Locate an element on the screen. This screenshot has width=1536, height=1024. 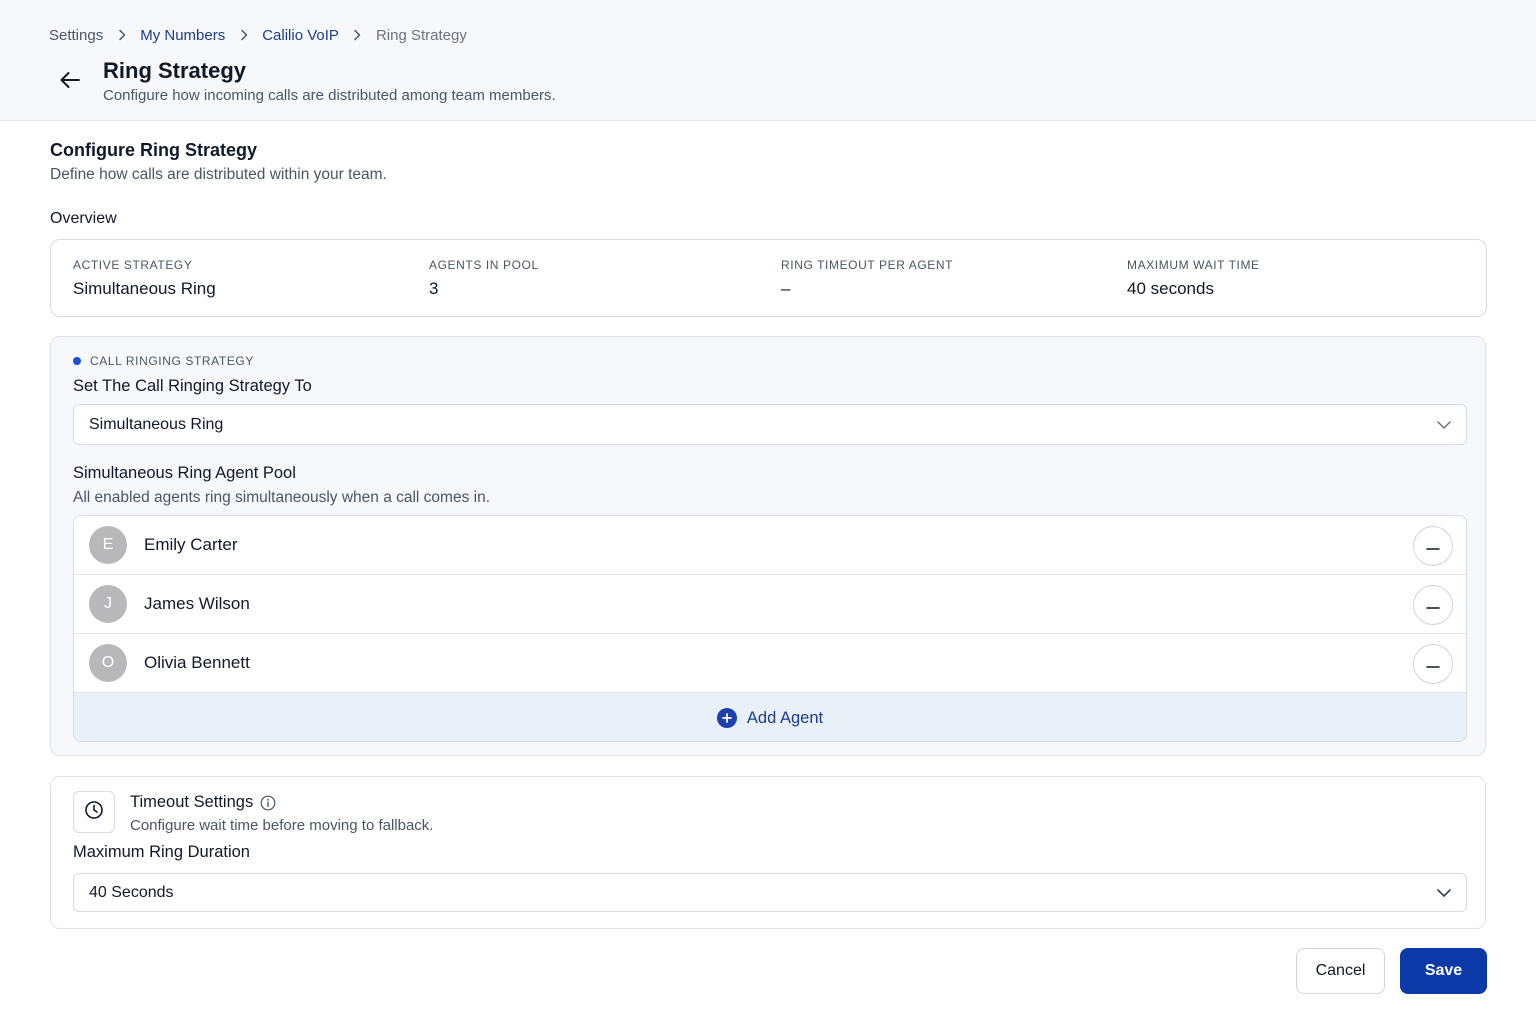
agent-pool-title: Simultaneous Ring Agent Pool is located at coordinates (184, 473).